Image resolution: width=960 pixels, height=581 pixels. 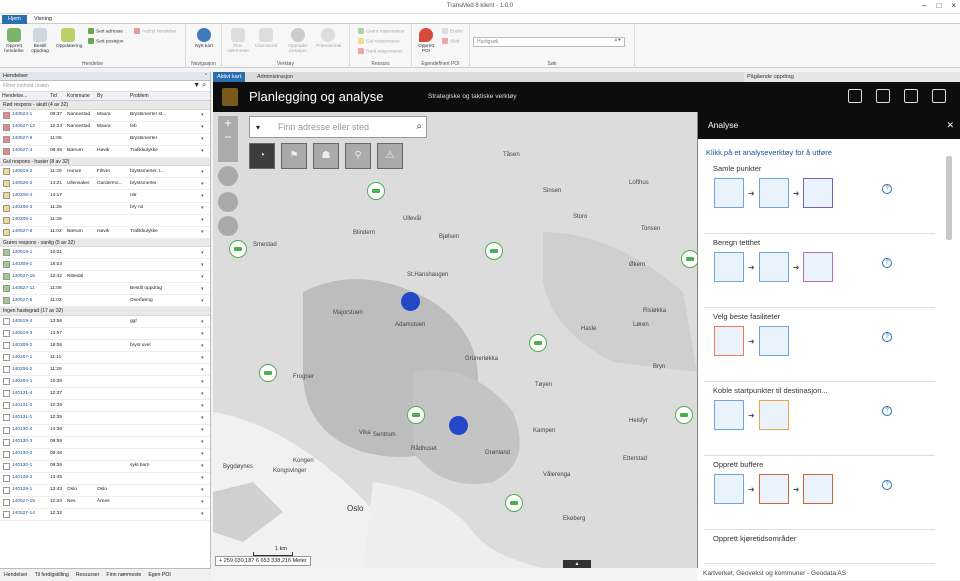 I want to click on analysis-tool: Opprett kjøretidsområder, so click(x=819, y=549).